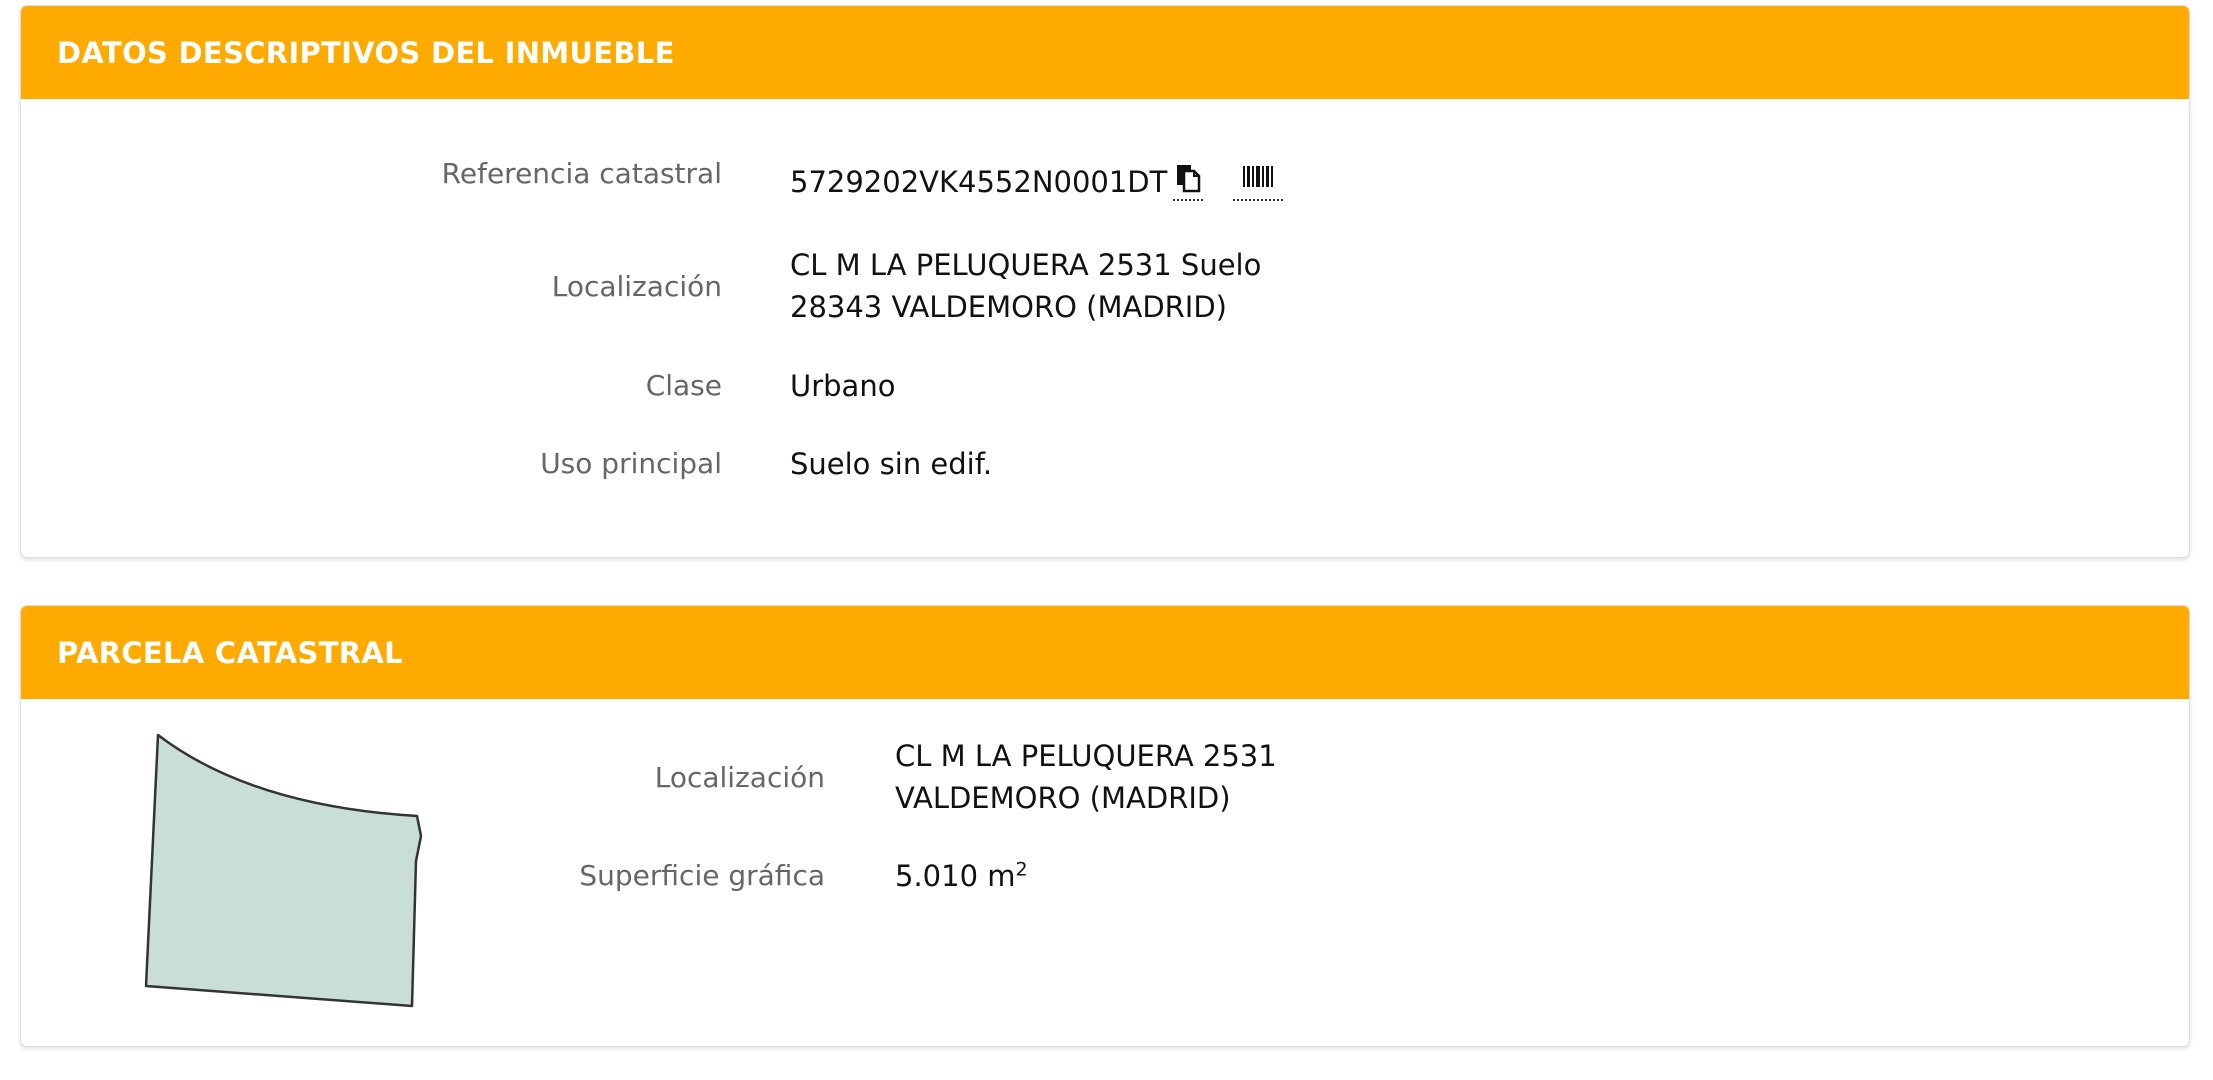 This screenshot has height=1080, width=2213. I want to click on parcela-localizacion-line-1: CL M LA PELUQUERA 2531, so click(1086, 756).